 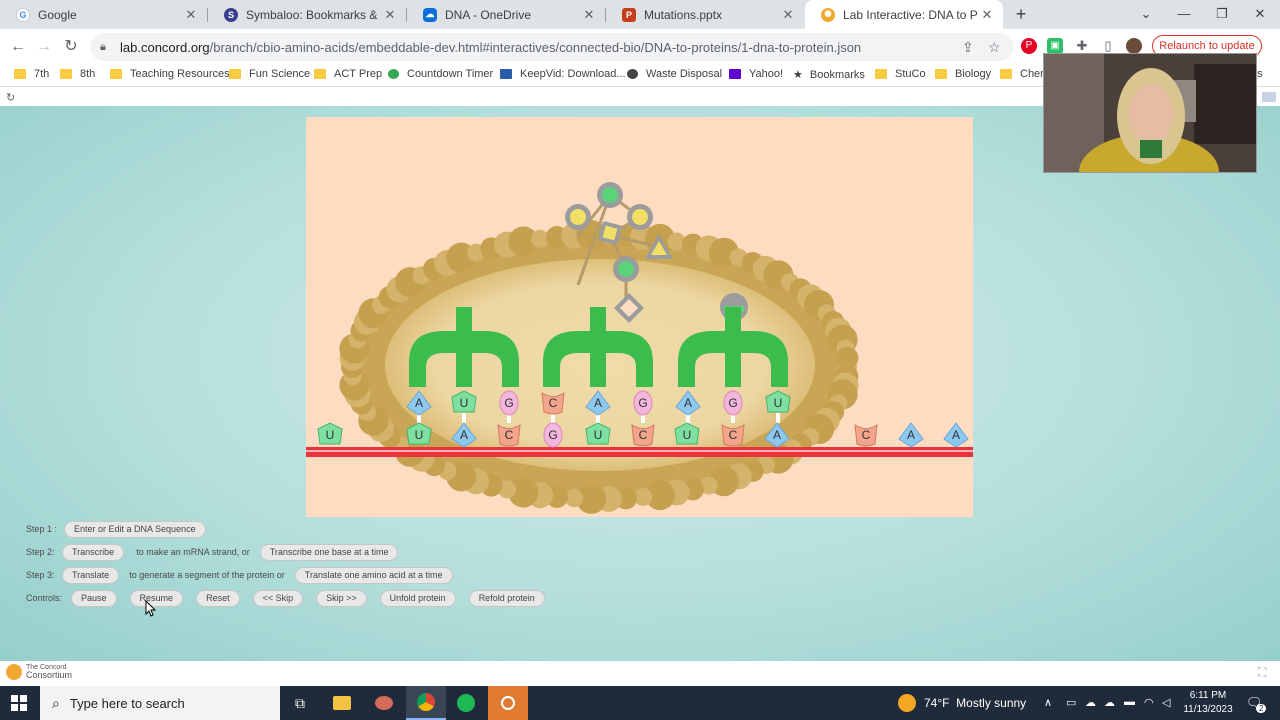 What do you see at coordinates (552, 435) in the screenshot?
I see `base-letter: G` at bounding box center [552, 435].